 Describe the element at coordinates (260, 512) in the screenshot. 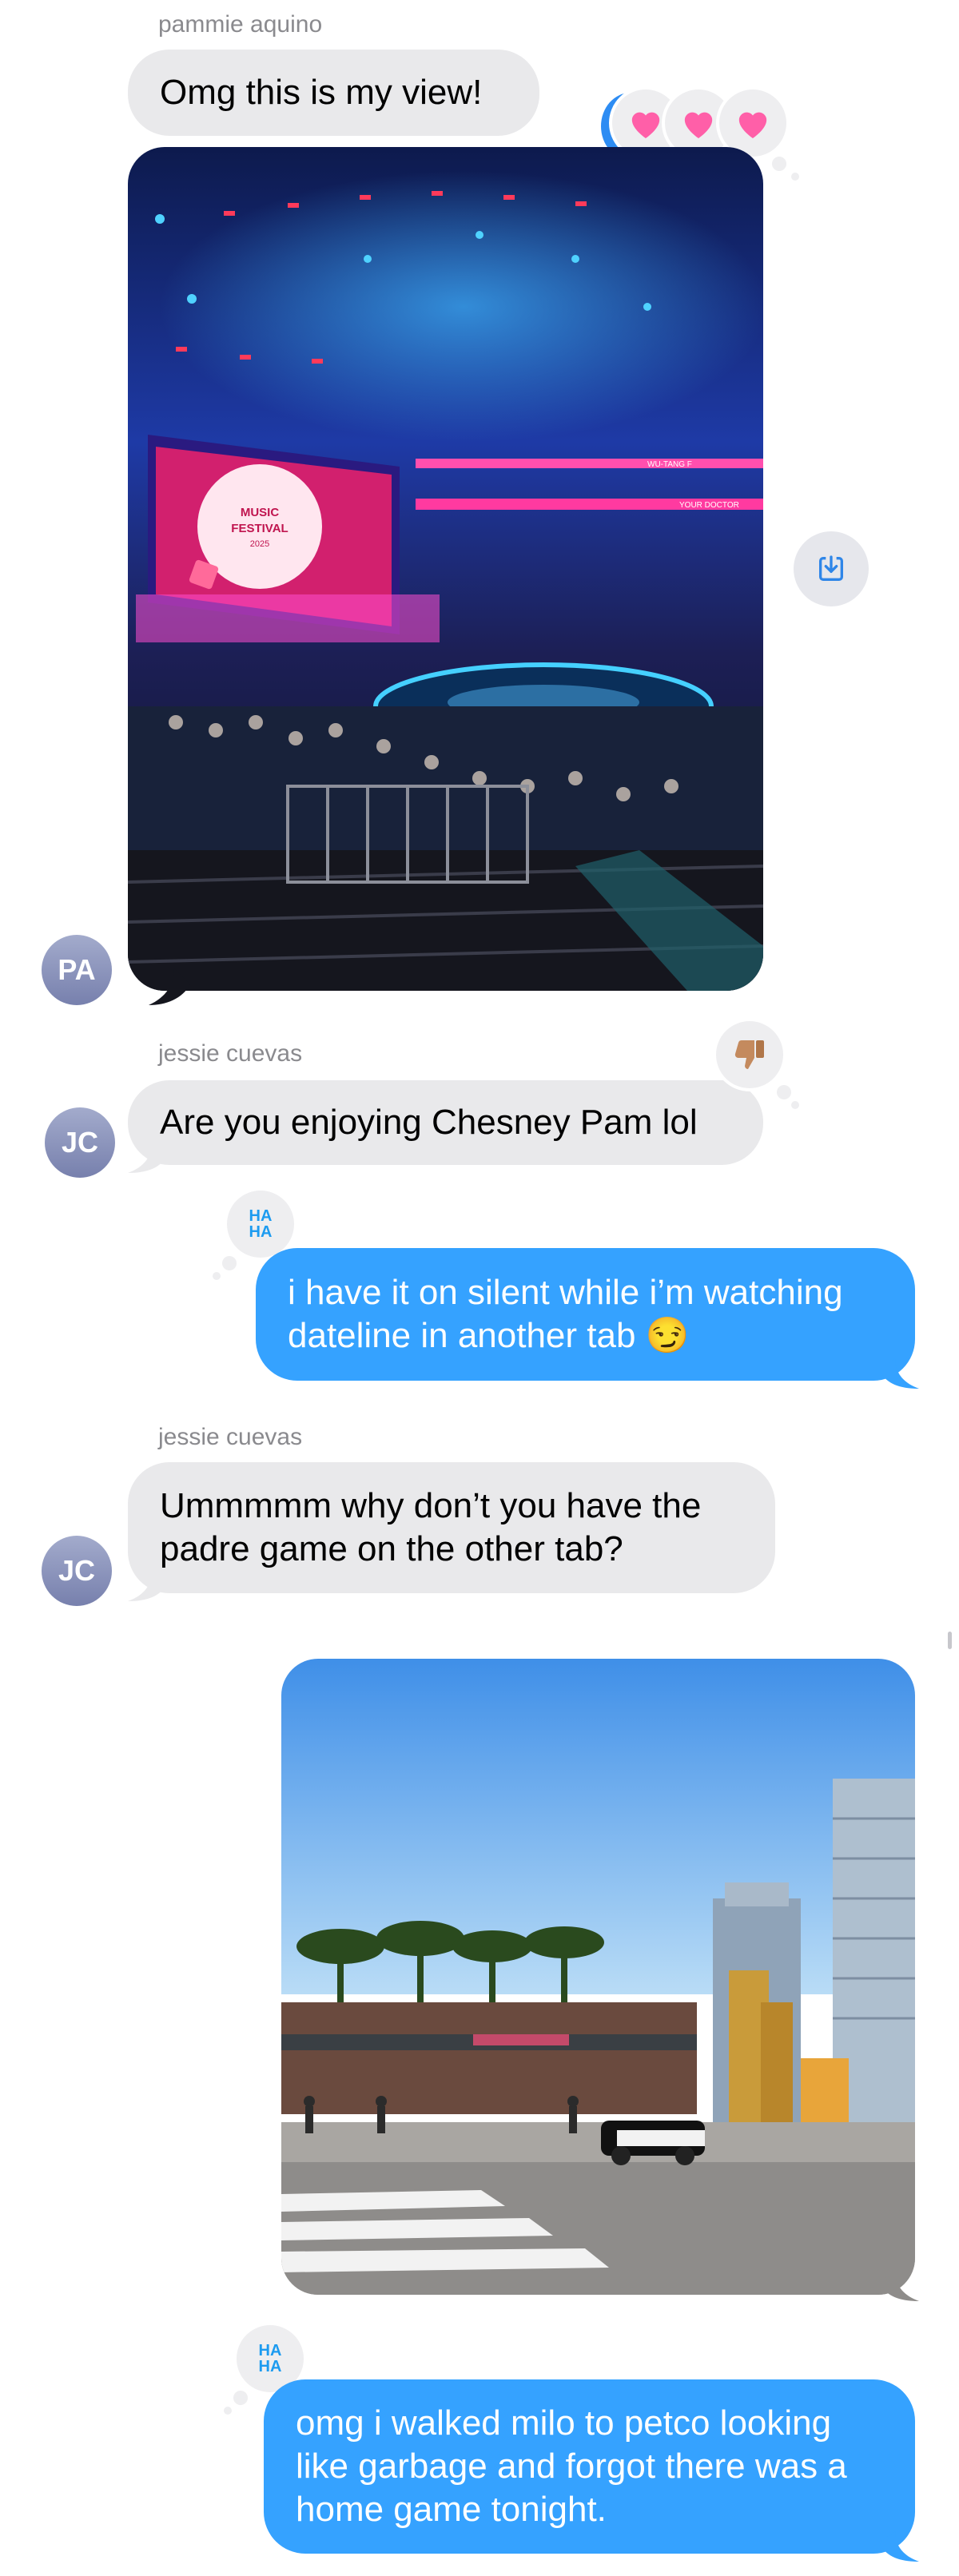

I see `screen-text: MUSIC` at that location.